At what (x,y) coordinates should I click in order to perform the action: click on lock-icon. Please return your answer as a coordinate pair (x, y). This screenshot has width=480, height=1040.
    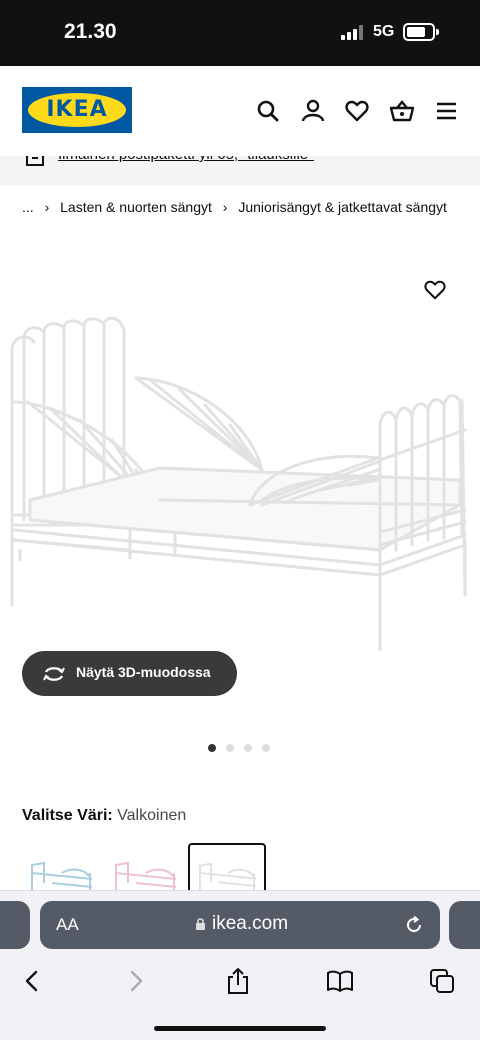
    Looking at the image, I should click on (200, 924).